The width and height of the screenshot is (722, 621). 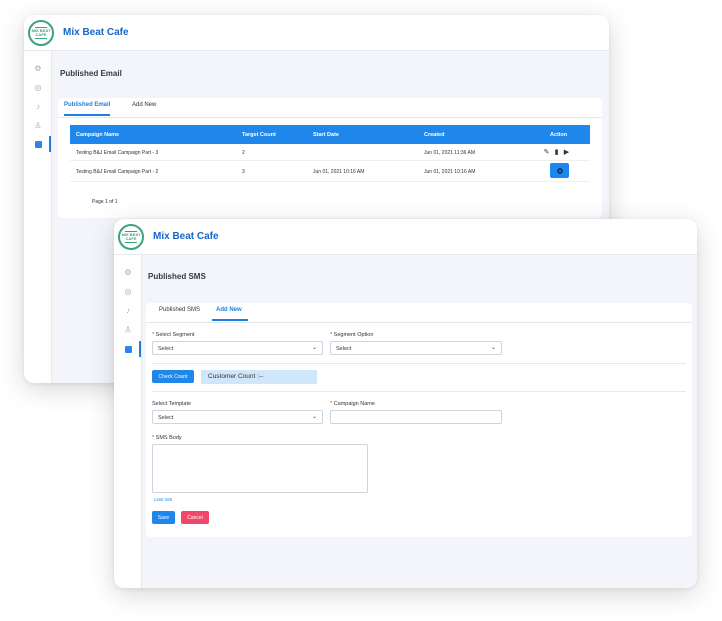 What do you see at coordinates (259, 377) in the screenshot?
I see `customer-count-display: Customer Count :--` at bounding box center [259, 377].